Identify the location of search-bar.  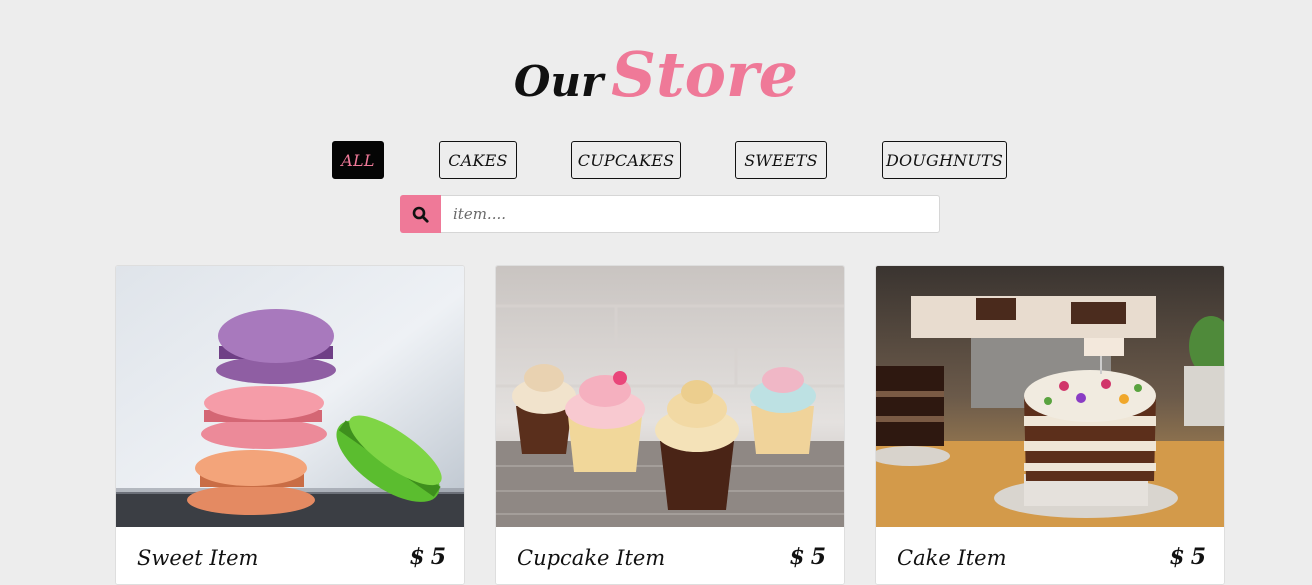
(670, 214).